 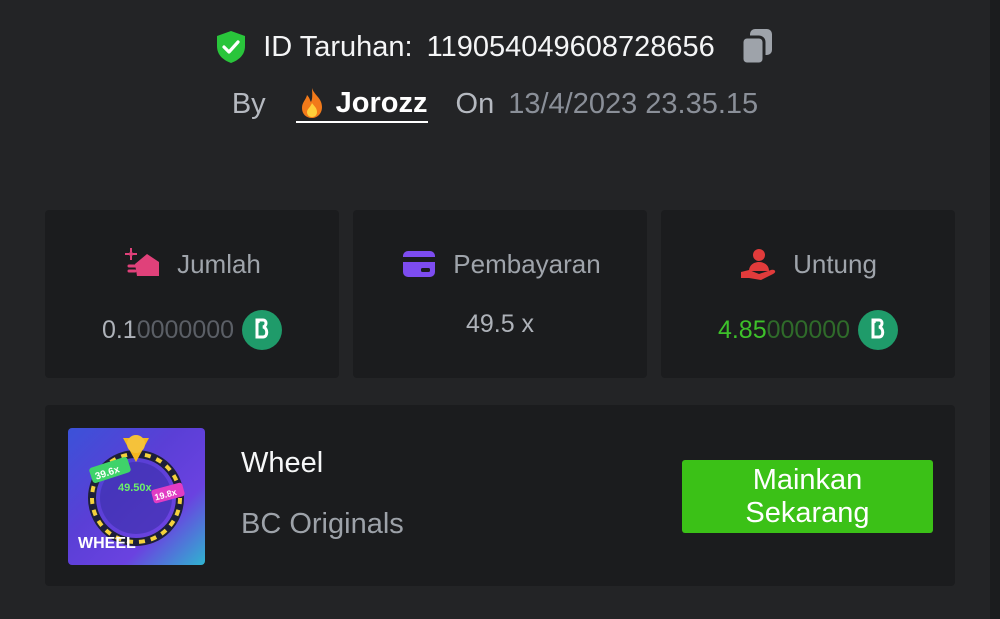 I want to click on stat-card-payout: Pembayaran 49.5 x, so click(x=500, y=294).